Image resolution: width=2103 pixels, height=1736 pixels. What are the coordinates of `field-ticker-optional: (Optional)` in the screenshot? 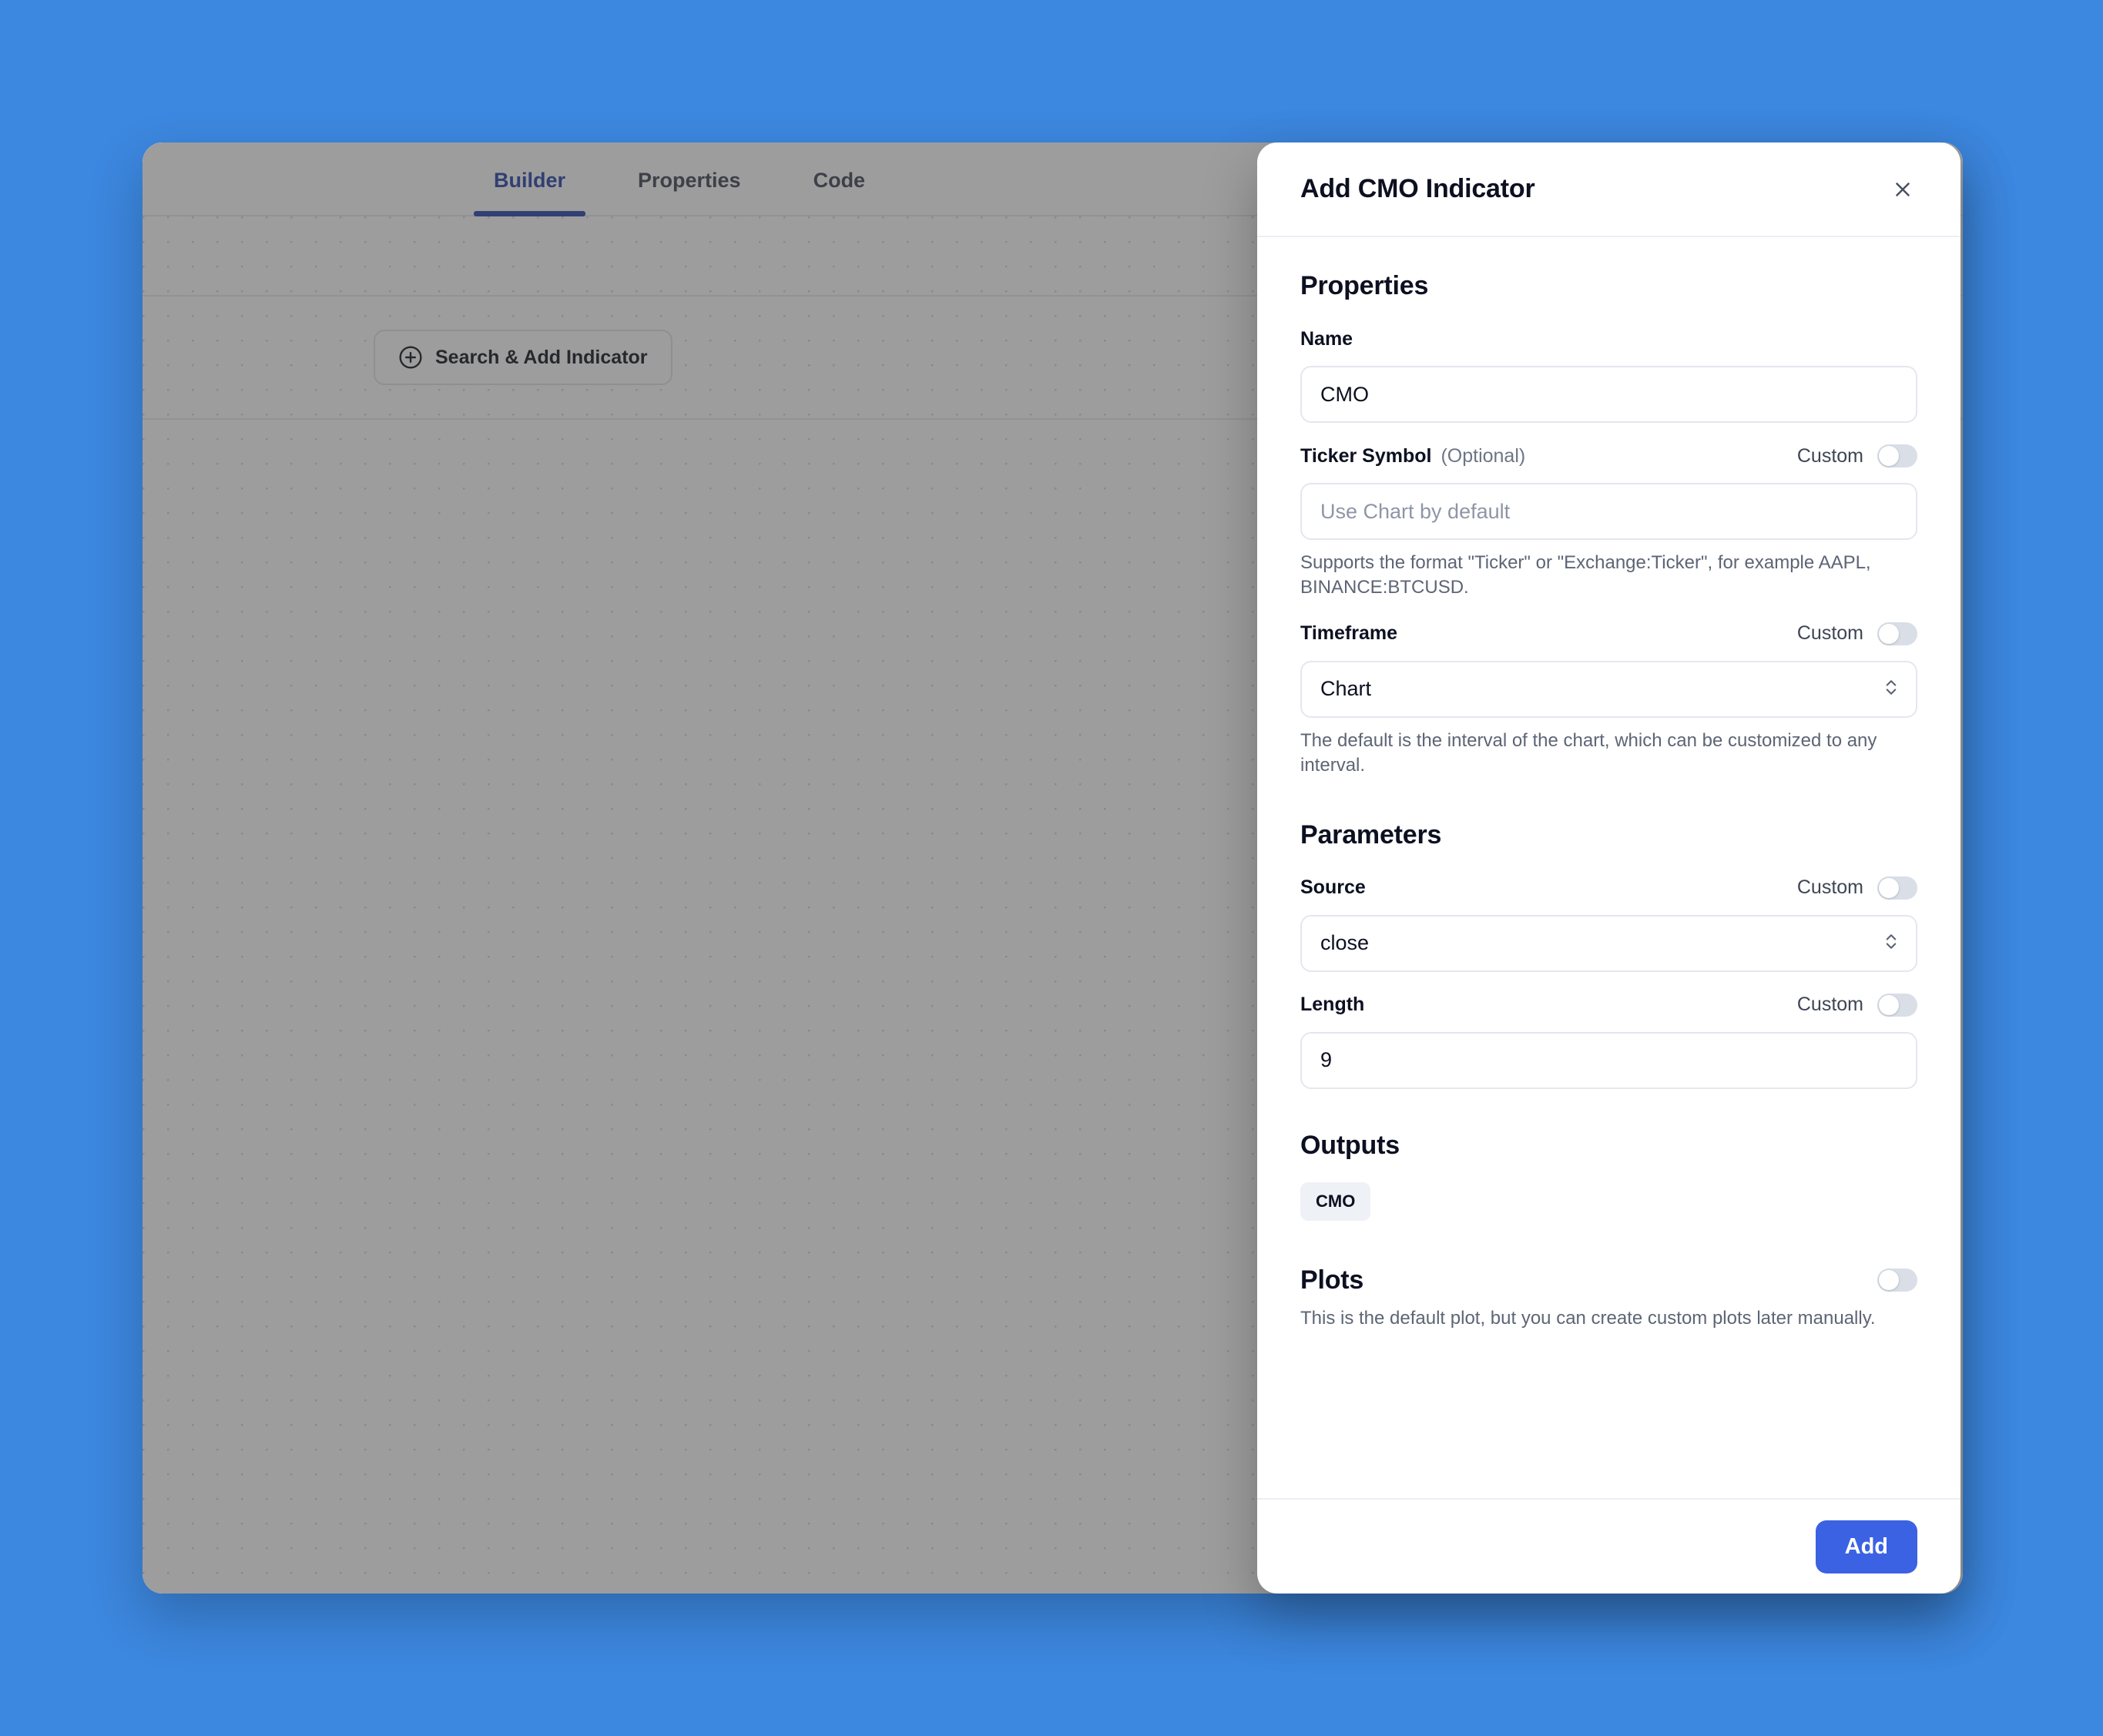 It's located at (1484, 455).